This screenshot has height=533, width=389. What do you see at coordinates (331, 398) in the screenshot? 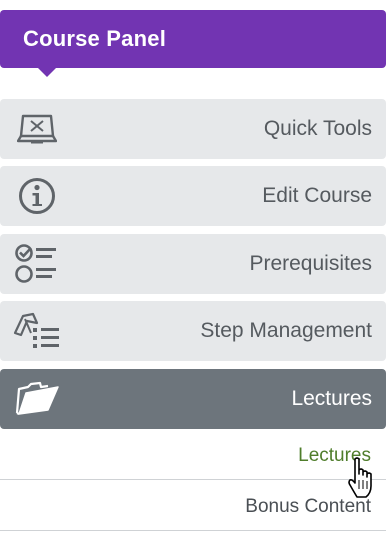
I see `menu-item-label: Lectures` at bounding box center [331, 398].